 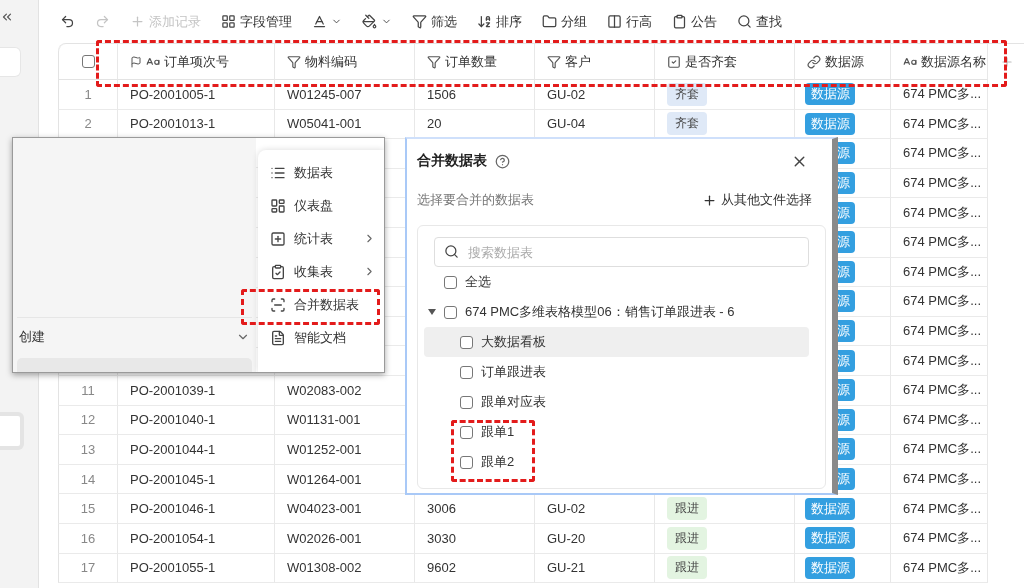 I want to click on column-header: 订单项次号, so click(x=196, y=61).